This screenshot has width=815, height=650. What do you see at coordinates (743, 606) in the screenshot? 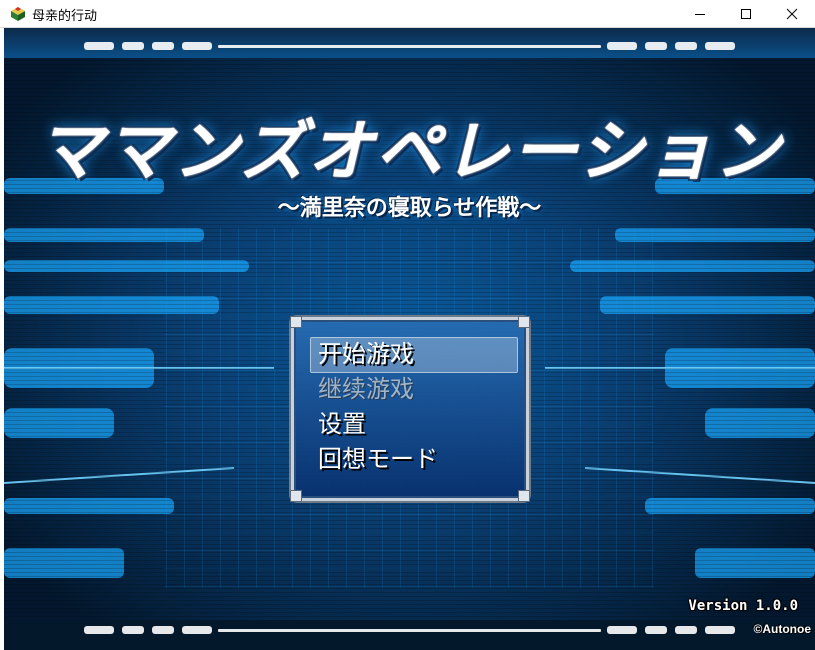
I see `version-label: Version 1.0.0` at bounding box center [743, 606].